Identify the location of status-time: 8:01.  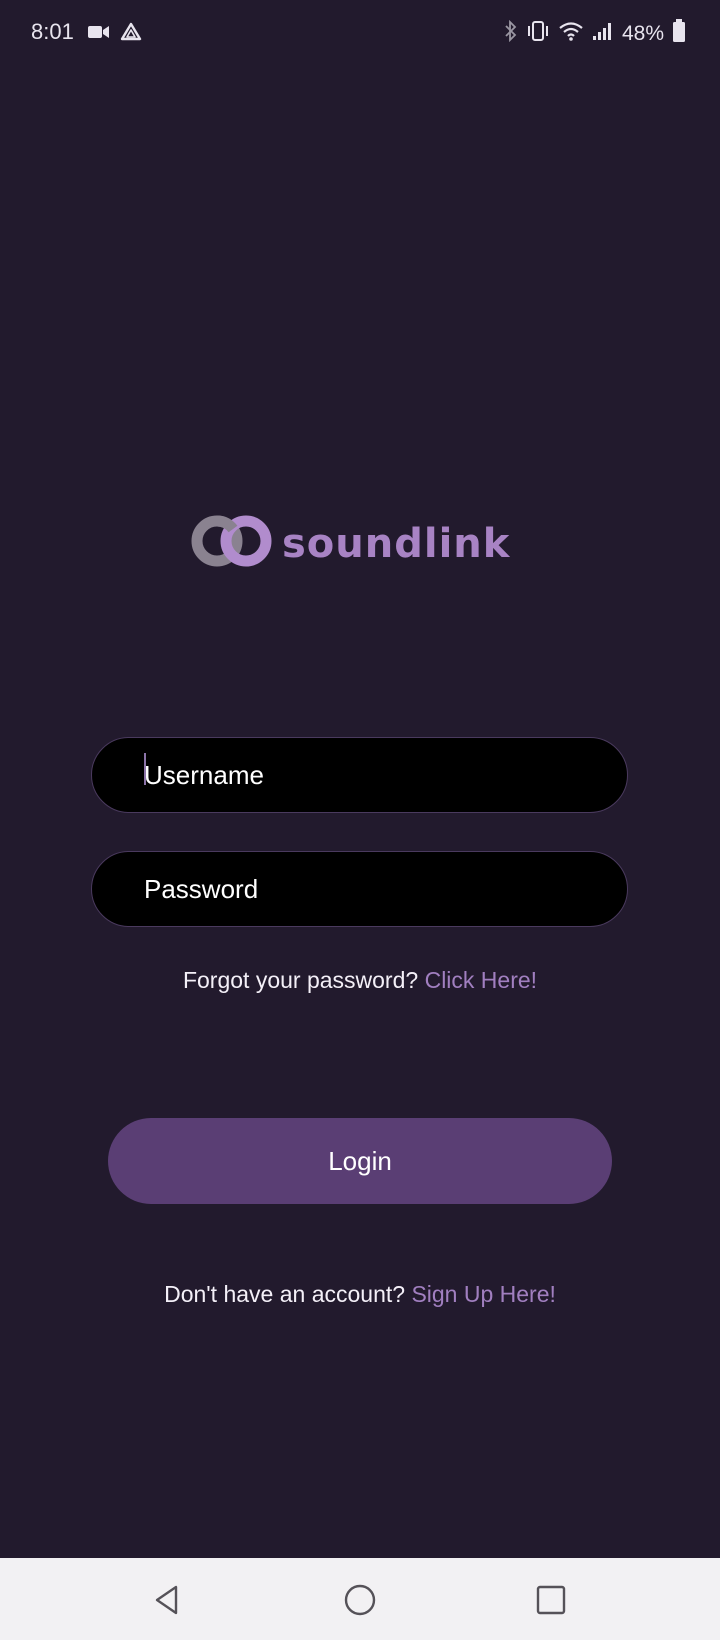
(52, 31).